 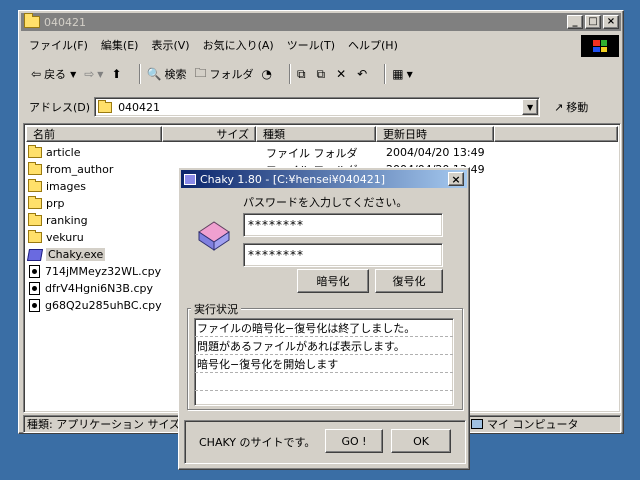 I want to click on menu-tools: ツール(T), so click(x=311, y=45).